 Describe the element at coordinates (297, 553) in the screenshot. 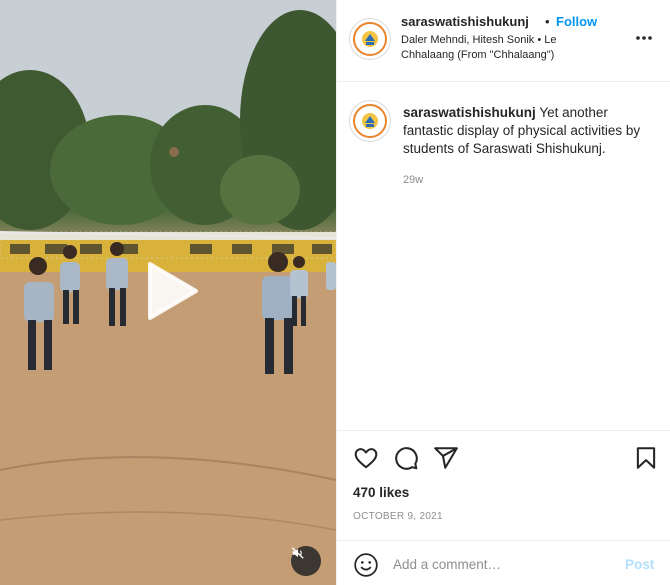

I see `muted-speaker-icon` at that location.